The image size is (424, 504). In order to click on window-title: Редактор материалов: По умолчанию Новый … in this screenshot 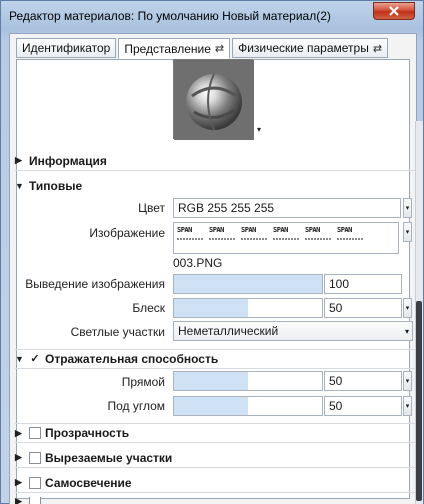, I will do `click(170, 16)`.